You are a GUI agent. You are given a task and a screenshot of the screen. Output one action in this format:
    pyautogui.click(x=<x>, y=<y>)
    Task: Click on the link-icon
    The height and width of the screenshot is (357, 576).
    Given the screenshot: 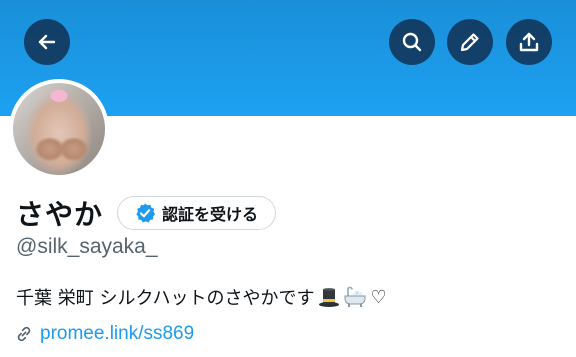 What is the action you would take?
    pyautogui.click(x=24, y=334)
    